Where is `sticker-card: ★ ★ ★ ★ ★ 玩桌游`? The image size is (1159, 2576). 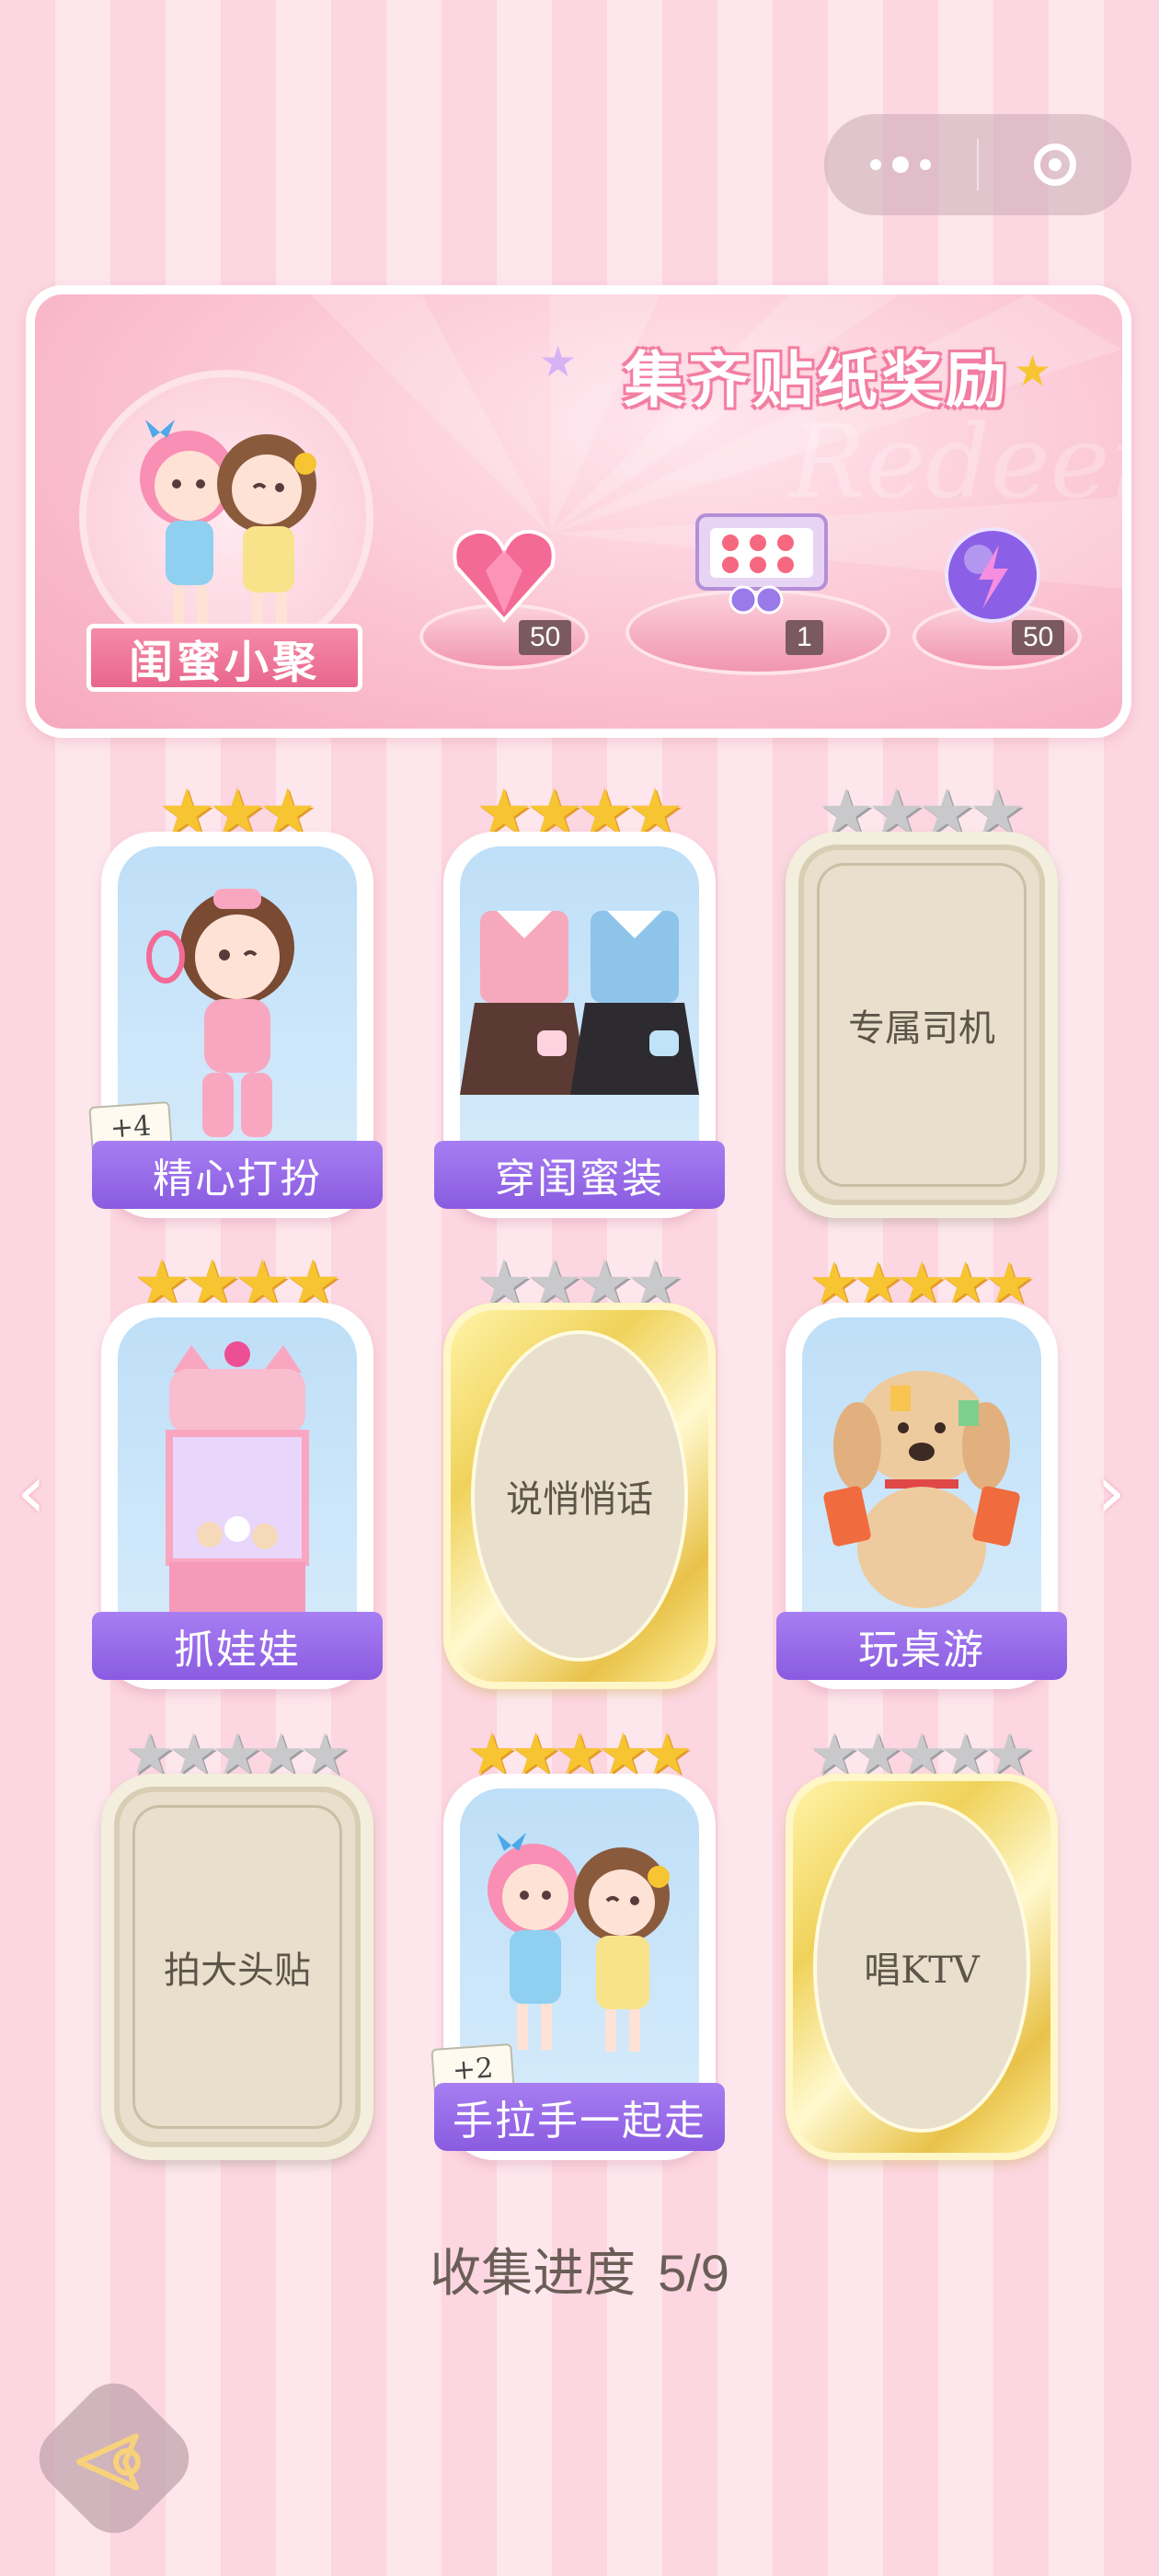
sticker-card: ★ ★ ★ ★ ★ 玩桌游 is located at coordinates (921, 1470).